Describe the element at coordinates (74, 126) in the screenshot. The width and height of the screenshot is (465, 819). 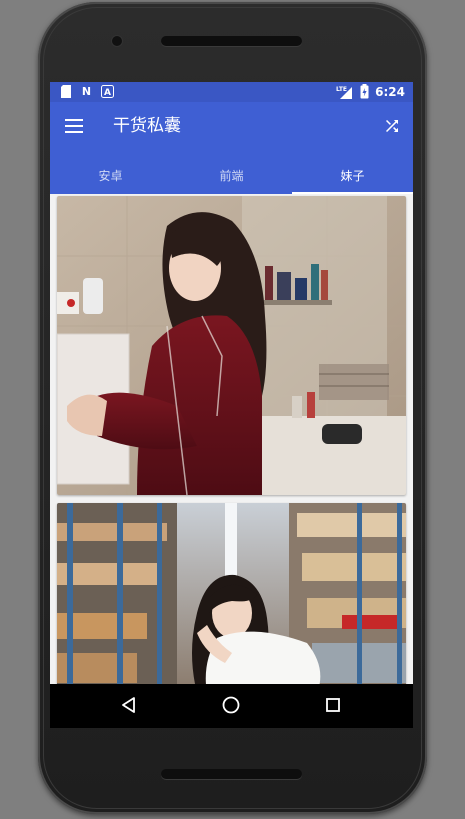
I see `hamburger-menu-icon` at that location.